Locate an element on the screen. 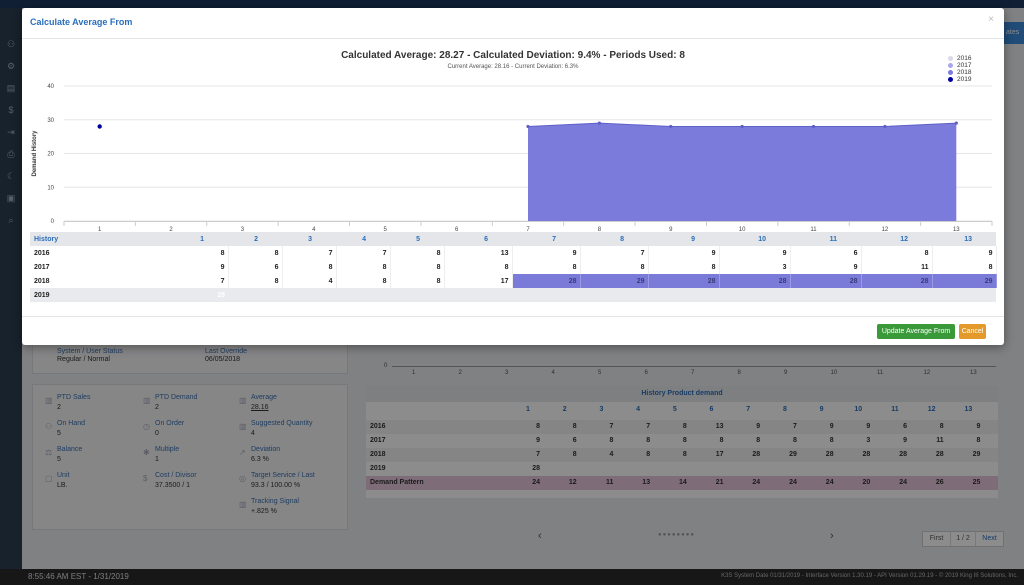  period-column-header: 6 is located at coordinates (478, 239).